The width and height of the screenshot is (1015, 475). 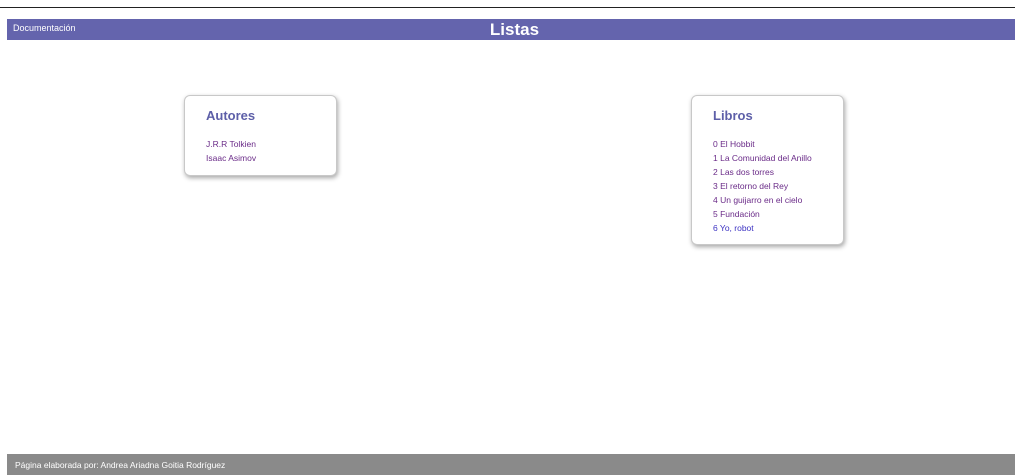 I want to click on top-divider, so click(x=507, y=7).